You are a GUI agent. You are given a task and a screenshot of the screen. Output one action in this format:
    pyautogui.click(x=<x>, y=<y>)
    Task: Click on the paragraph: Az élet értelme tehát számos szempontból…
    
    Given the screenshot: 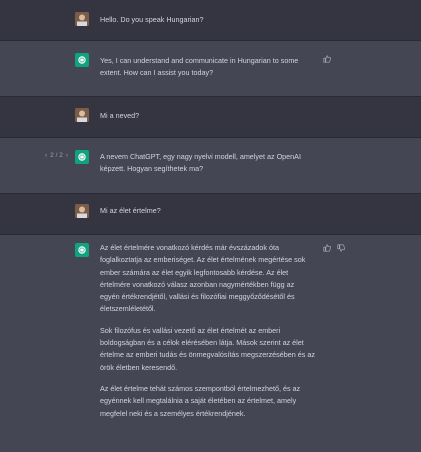 What is the action you would take?
    pyautogui.click(x=200, y=400)
    